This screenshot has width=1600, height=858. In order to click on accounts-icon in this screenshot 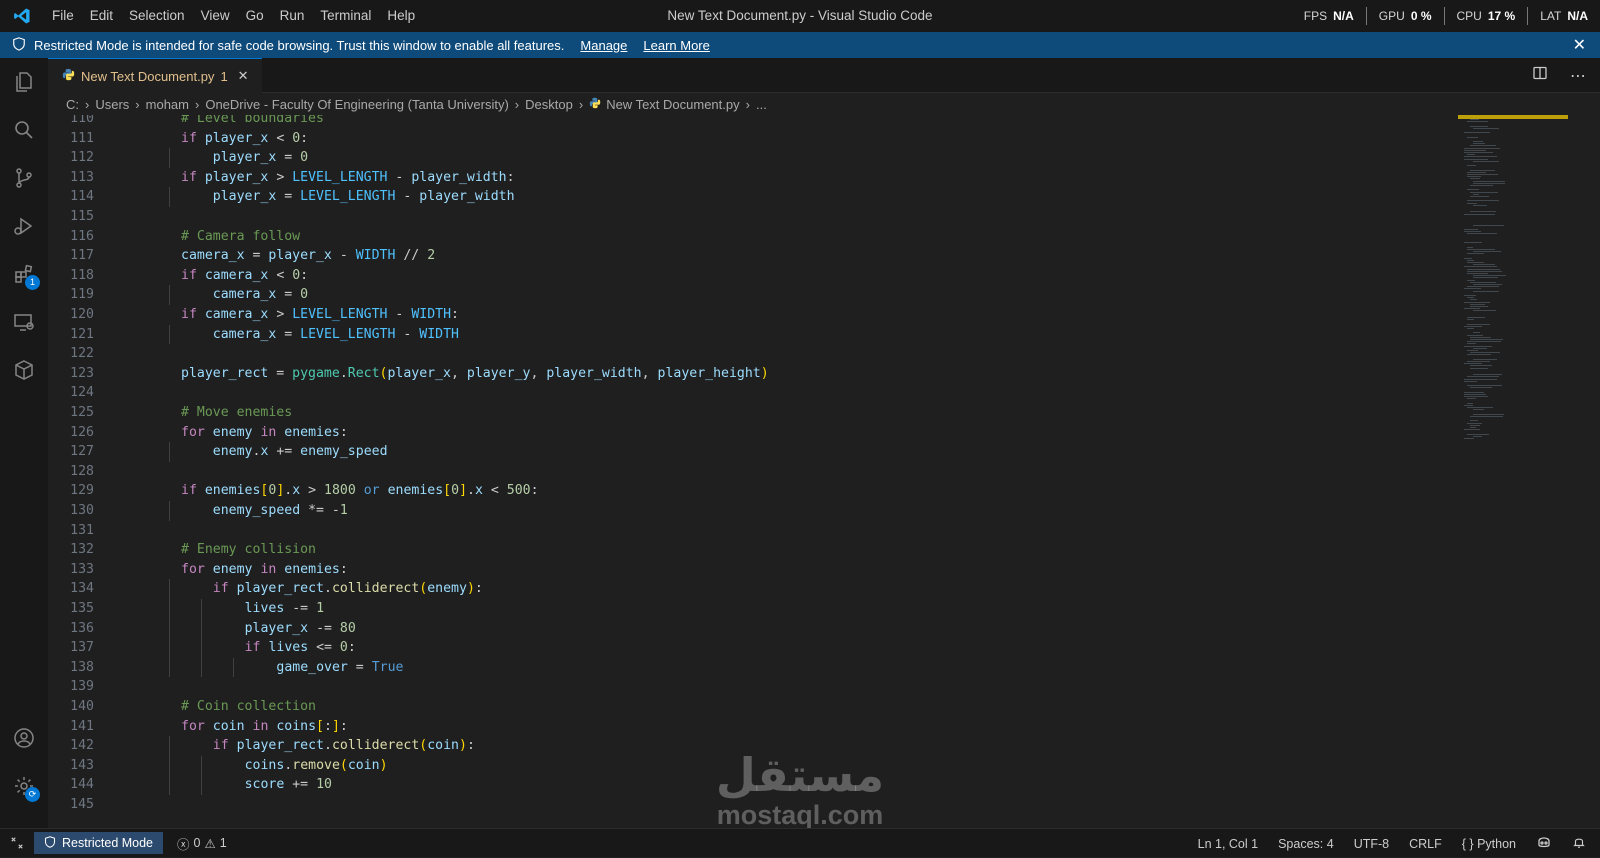, I will do `click(24, 738)`.